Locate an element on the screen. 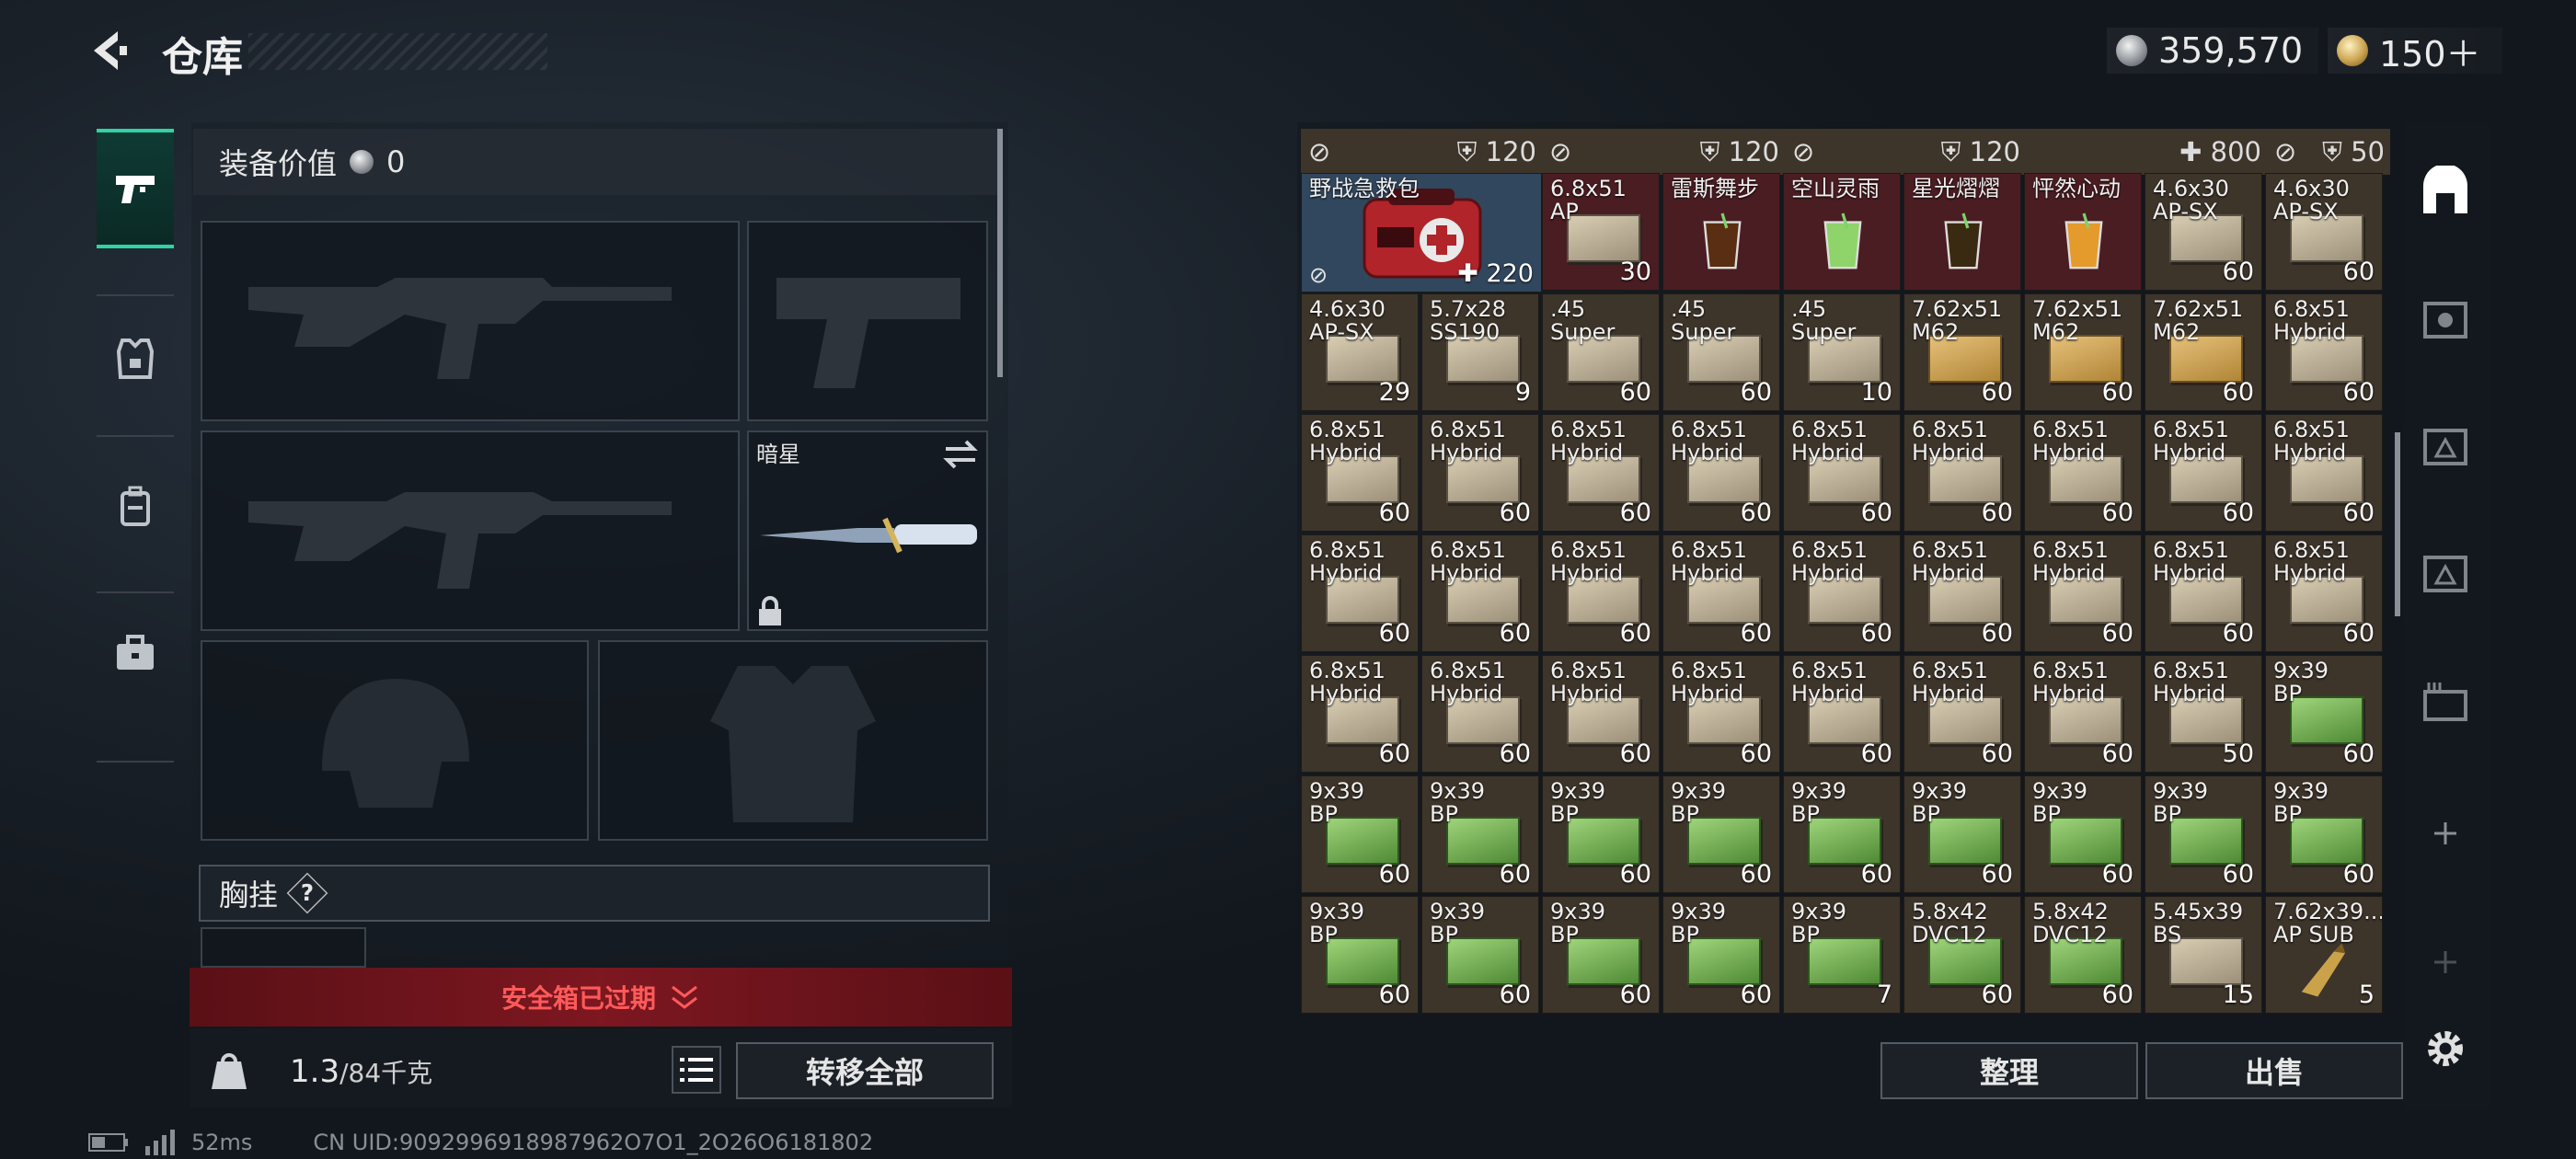  medkit-item: 野战急救包 ⊘ ✚ 220 is located at coordinates (1421, 233).